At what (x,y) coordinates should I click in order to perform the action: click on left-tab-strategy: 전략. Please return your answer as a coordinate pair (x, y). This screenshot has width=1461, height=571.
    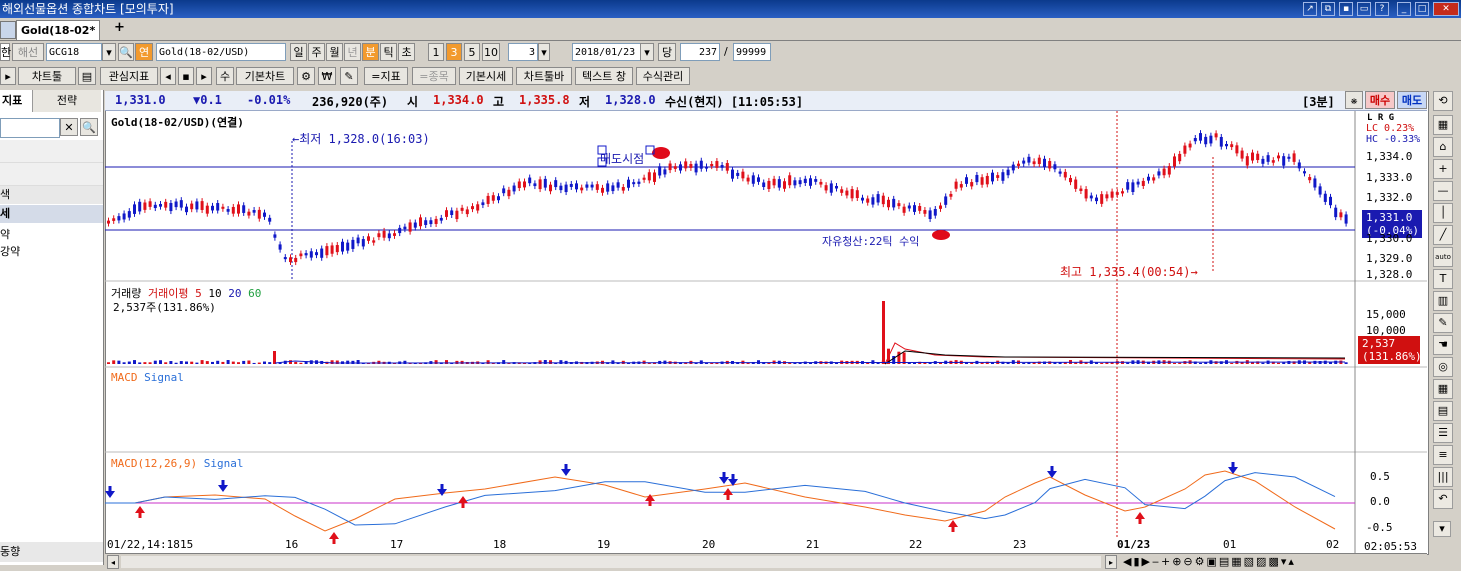
    Looking at the image, I should click on (66, 101).